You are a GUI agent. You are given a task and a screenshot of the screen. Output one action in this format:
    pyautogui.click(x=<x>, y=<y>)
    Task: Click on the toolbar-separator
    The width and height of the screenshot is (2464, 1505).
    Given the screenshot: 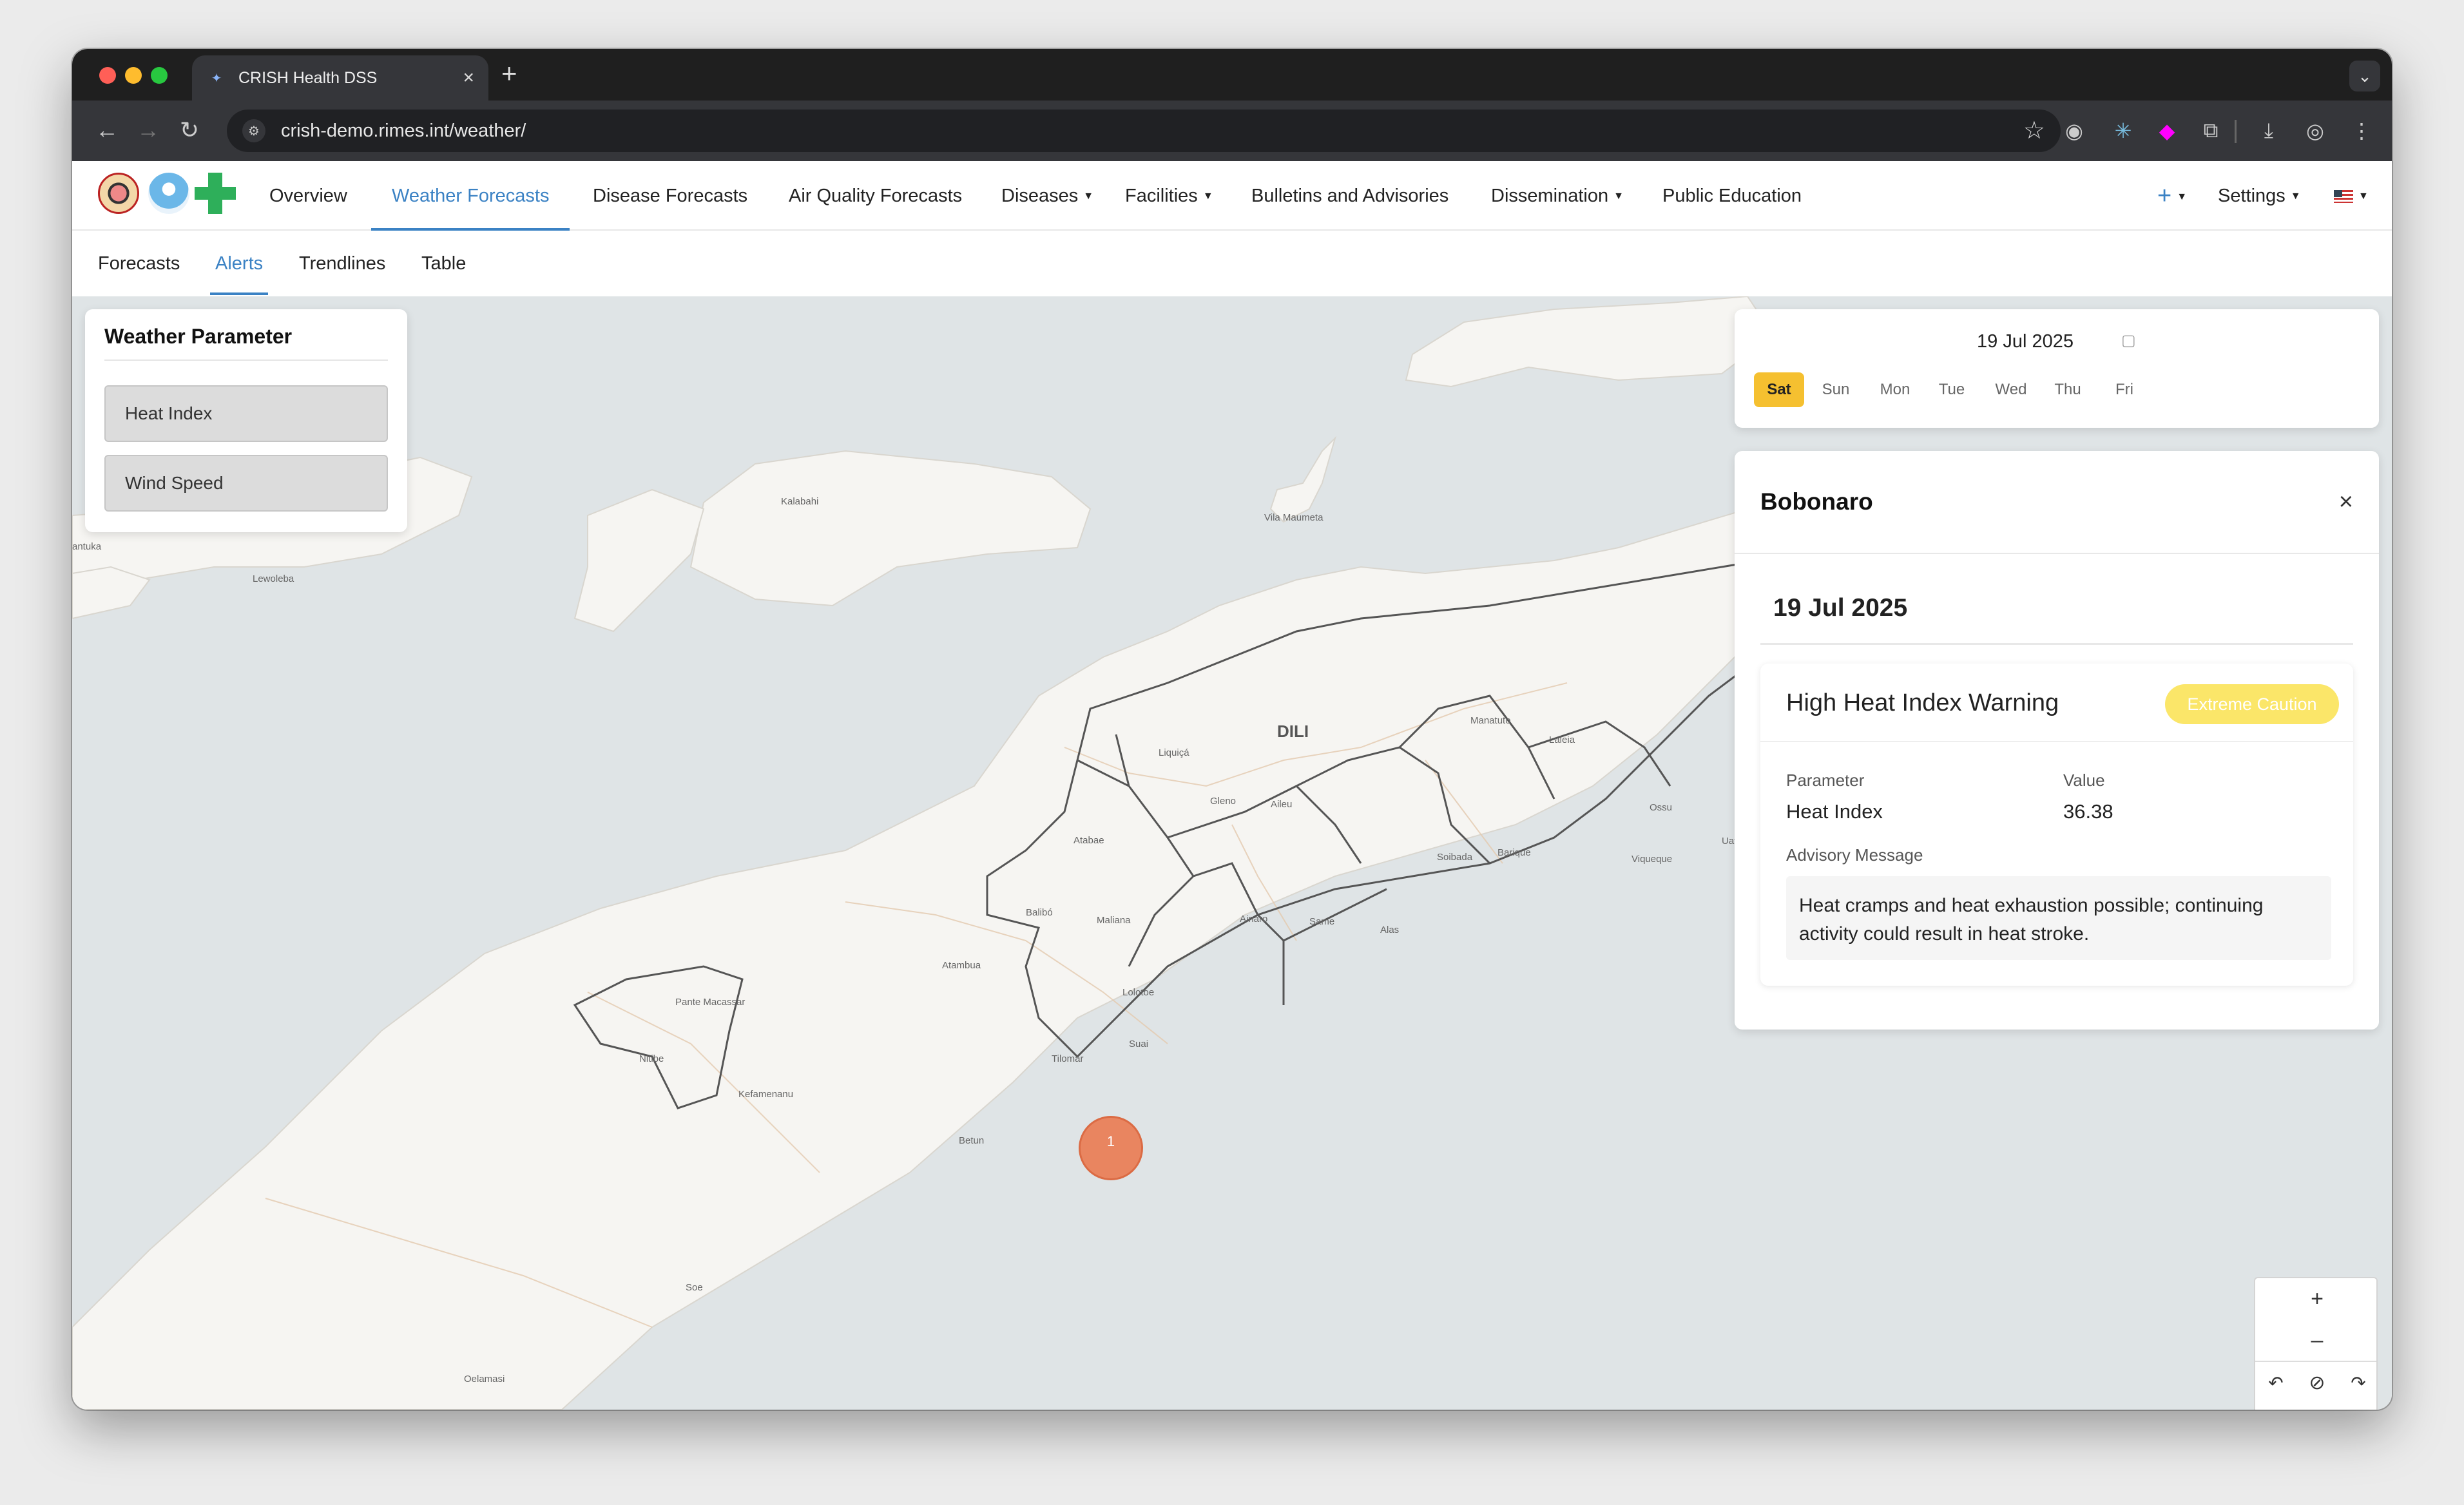 What is the action you would take?
    pyautogui.click(x=2236, y=131)
    